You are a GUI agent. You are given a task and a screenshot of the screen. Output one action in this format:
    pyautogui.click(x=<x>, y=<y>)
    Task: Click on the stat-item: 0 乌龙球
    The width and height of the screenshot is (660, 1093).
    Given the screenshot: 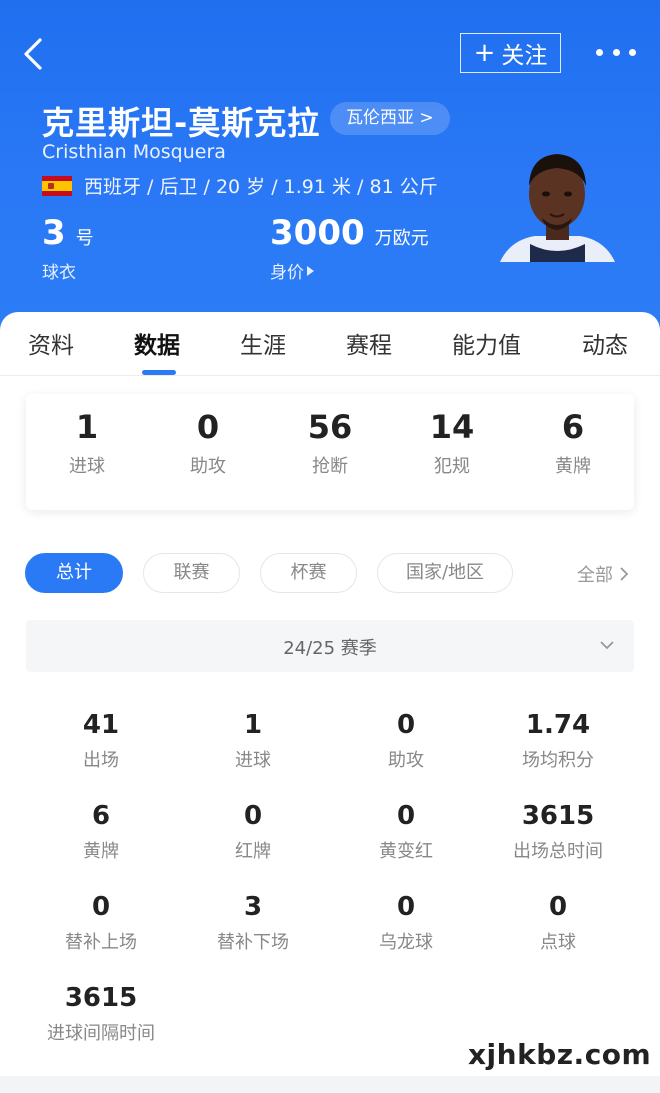 What is the action you would take?
    pyautogui.click(x=406, y=923)
    